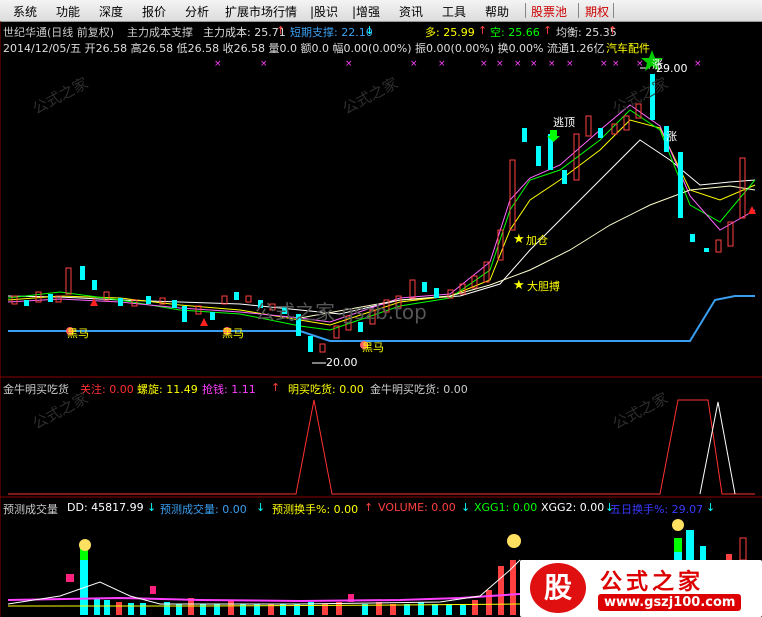 The height and width of the screenshot is (617, 762). Describe the element at coordinates (107, 389) in the screenshot. I see `panel2-focus-value: 关注: 0.00` at that location.